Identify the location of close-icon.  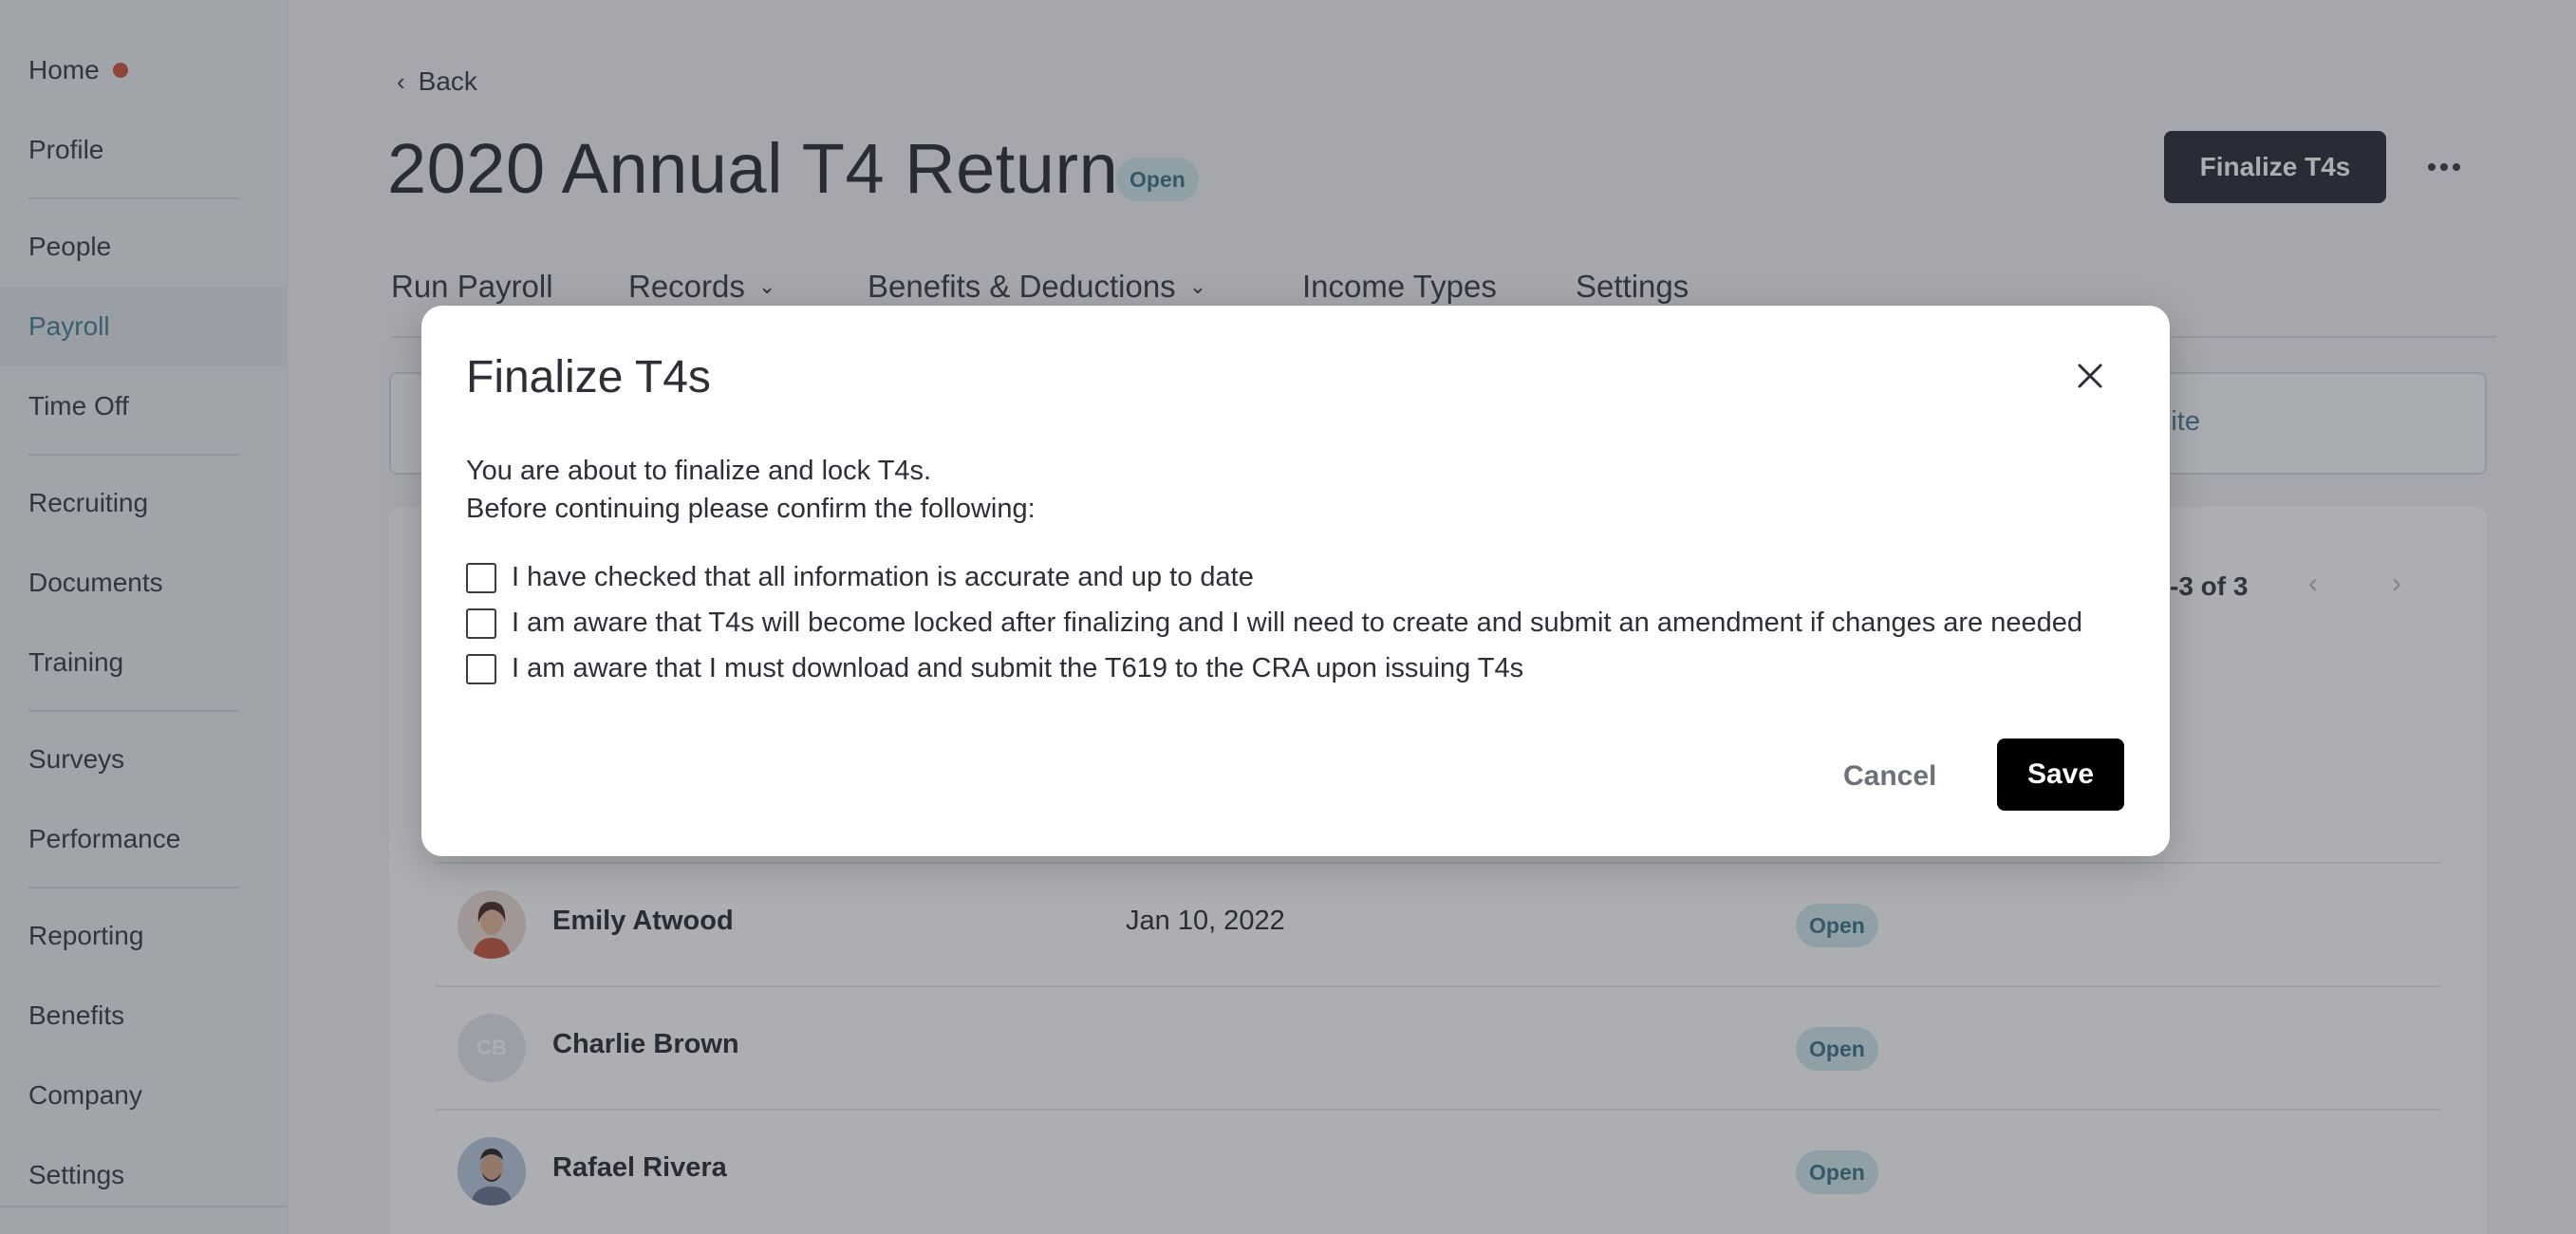
(2090, 376).